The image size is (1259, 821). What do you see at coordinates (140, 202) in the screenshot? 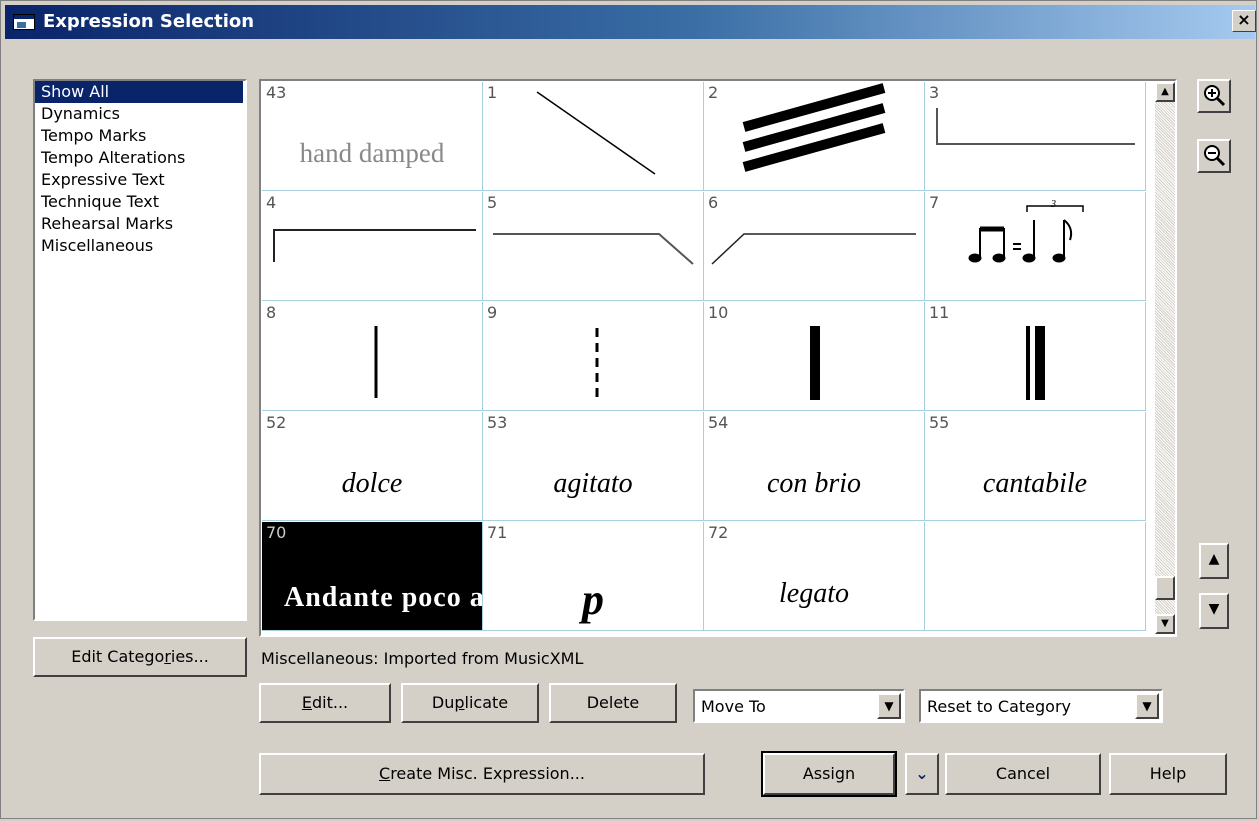
I see `category-item-technique-text: Technique Text` at bounding box center [140, 202].